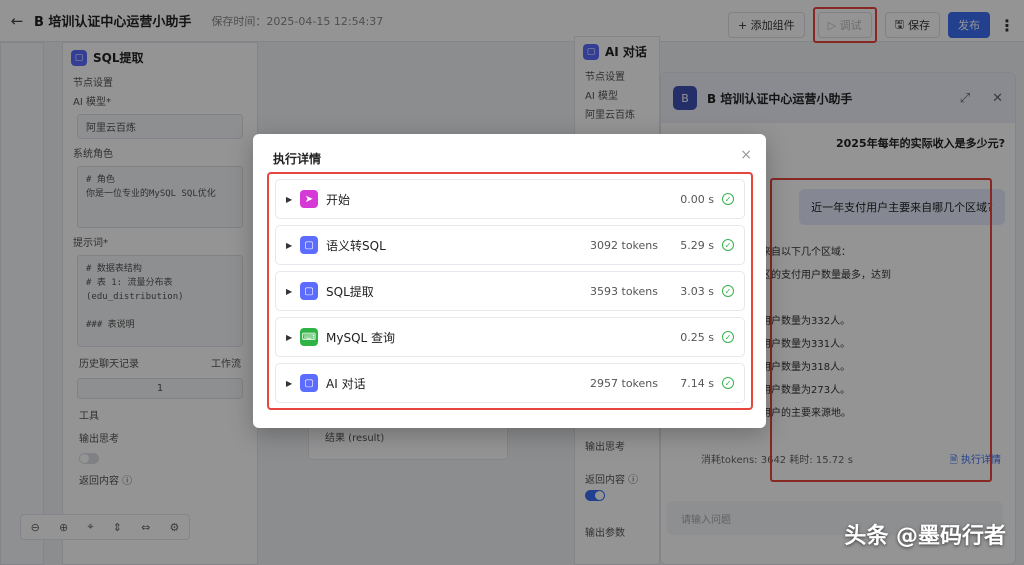  I want to click on step-time: 0.00 s, so click(697, 199).